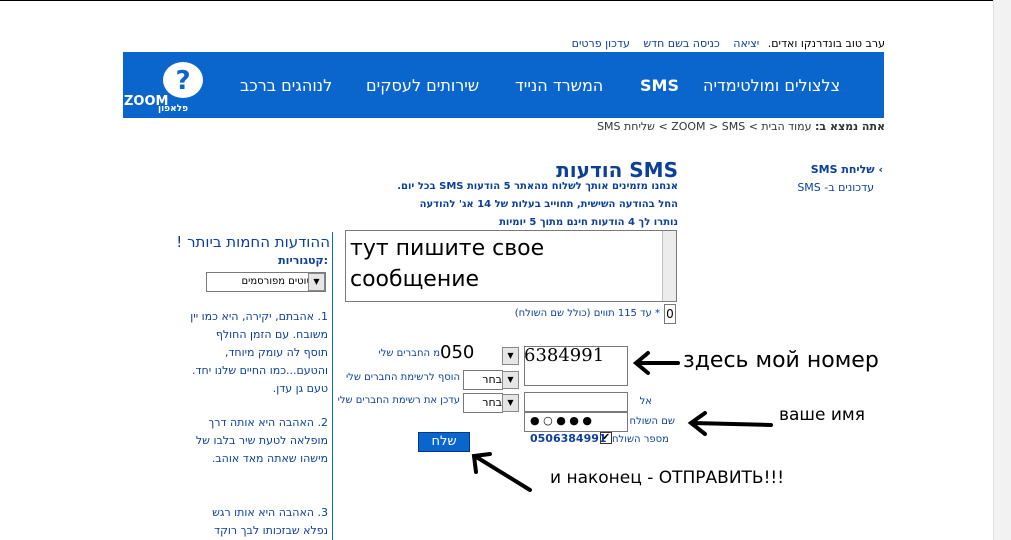  I want to click on update-friend-select: בחר, so click(483, 403).